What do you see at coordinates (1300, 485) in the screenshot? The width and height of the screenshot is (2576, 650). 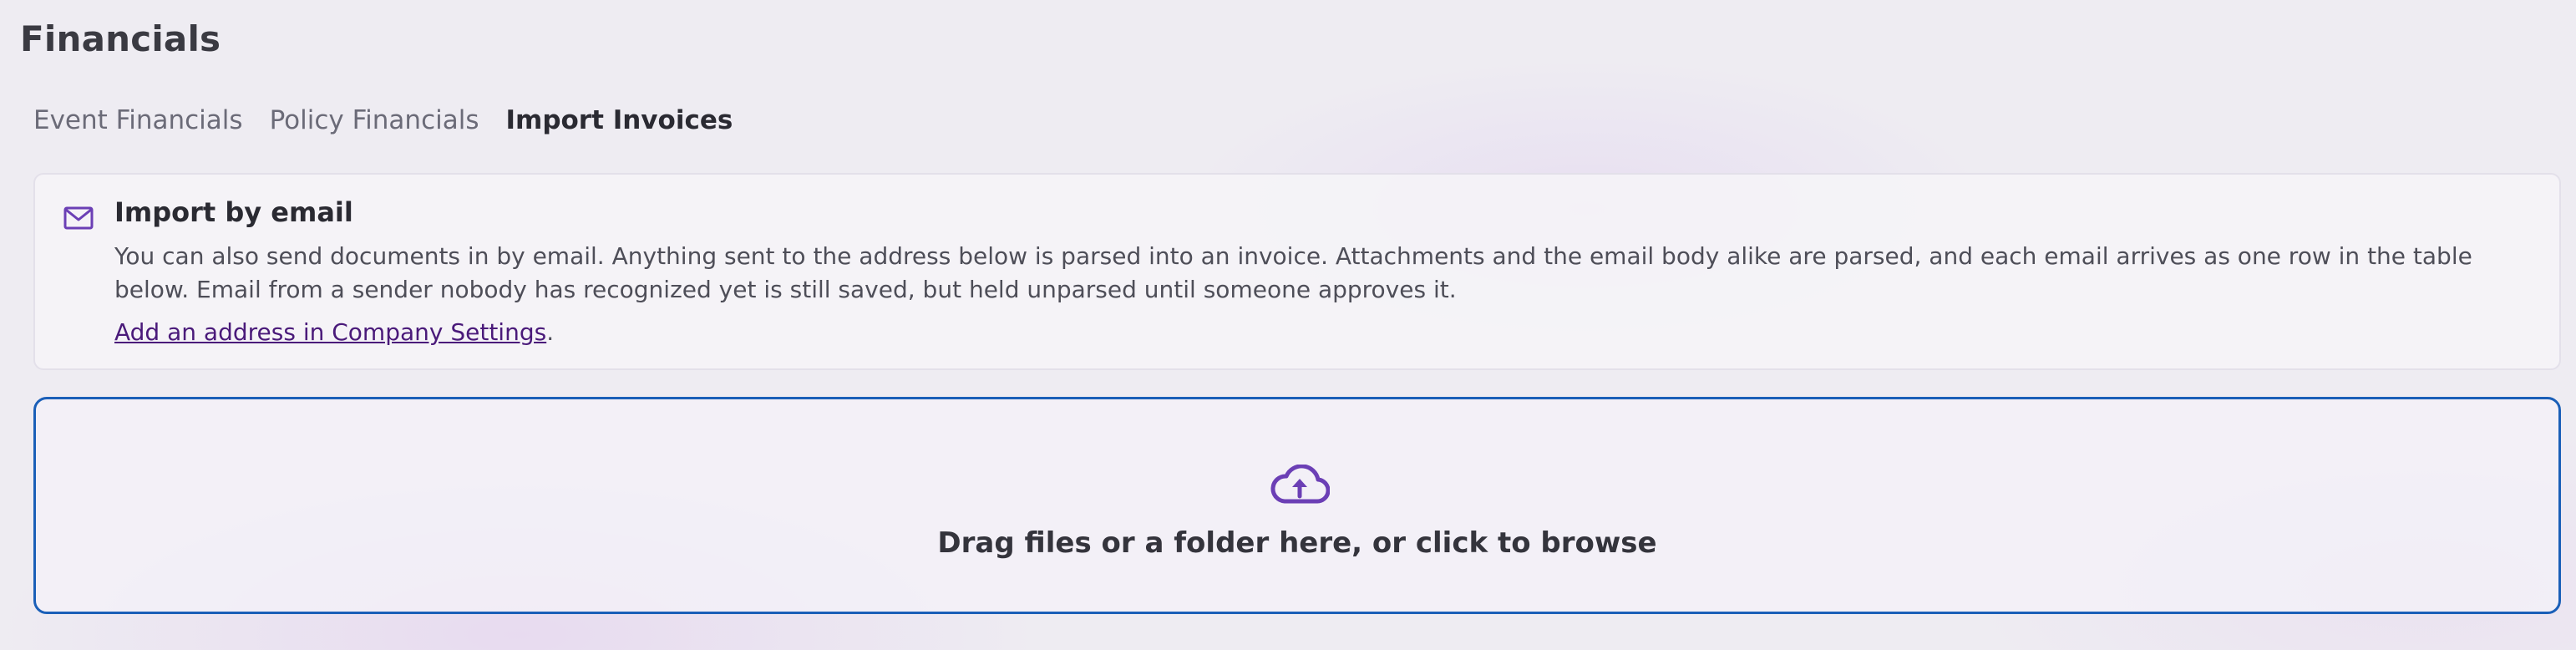 I see `cloud-upload-icon` at bounding box center [1300, 485].